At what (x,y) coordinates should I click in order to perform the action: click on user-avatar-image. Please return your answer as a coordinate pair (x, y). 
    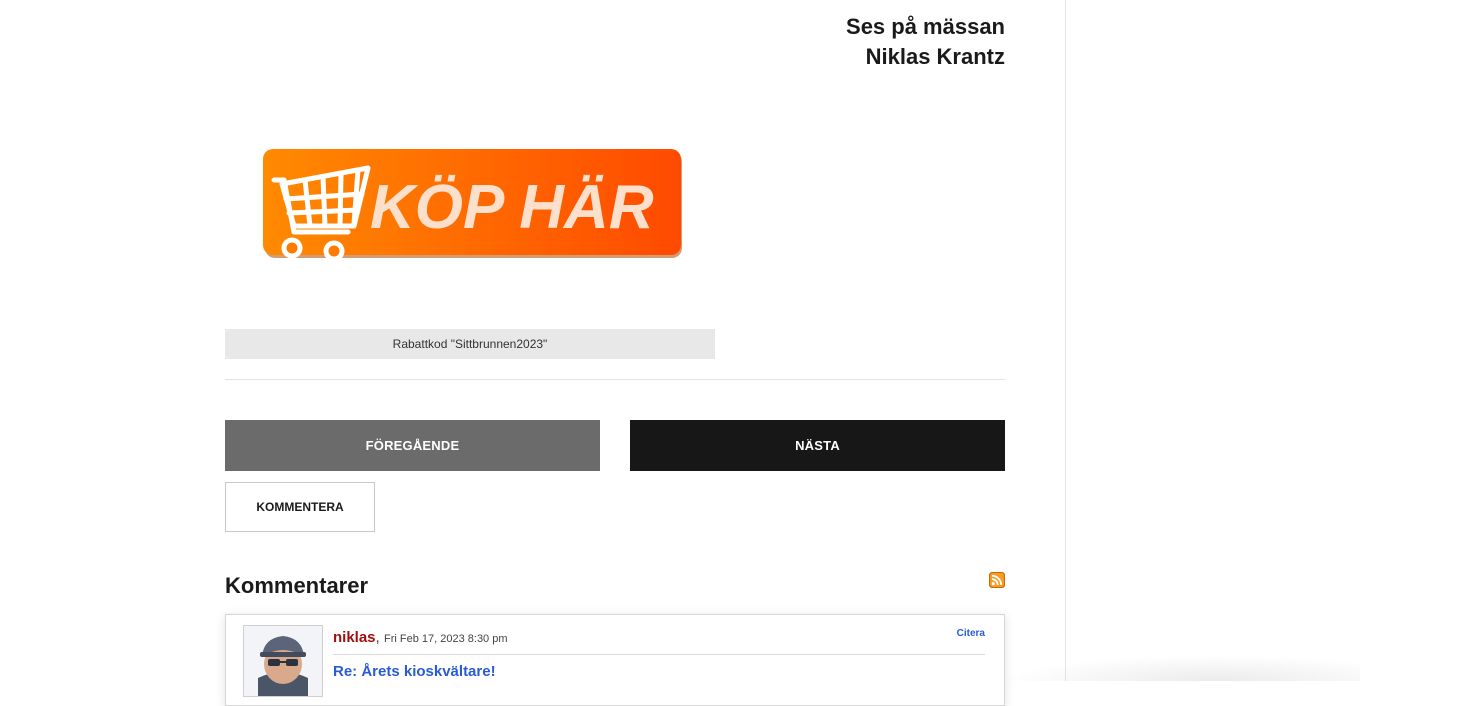
    Looking at the image, I should click on (283, 661).